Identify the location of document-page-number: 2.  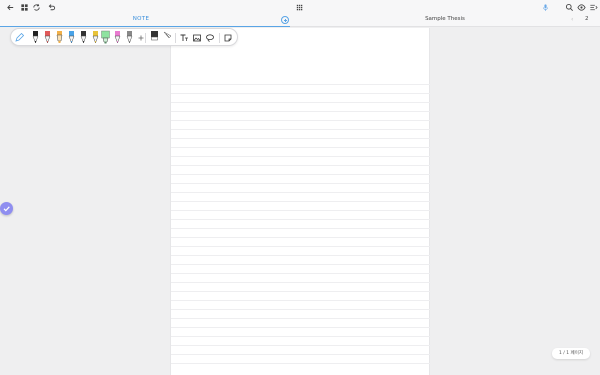
(587, 19).